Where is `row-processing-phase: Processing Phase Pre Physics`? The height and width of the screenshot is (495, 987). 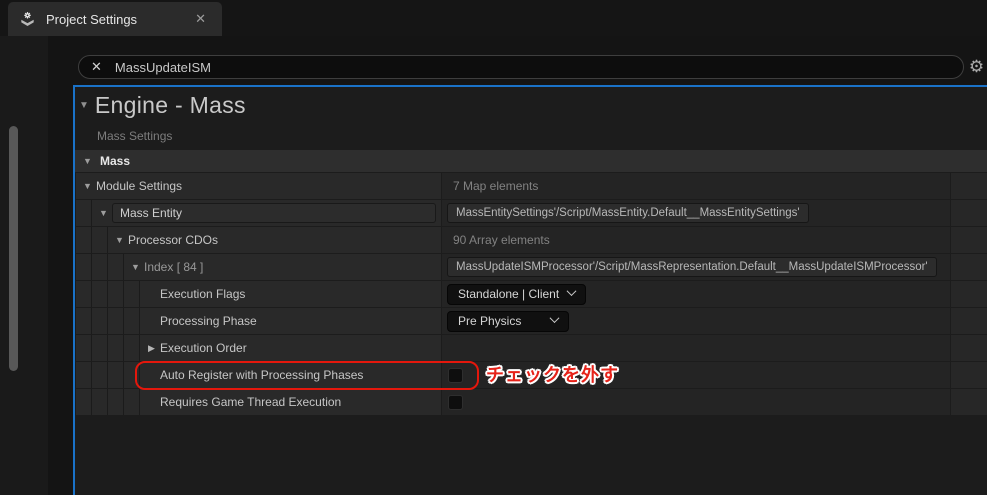
row-processing-phase: Processing Phase Pre Physics is located at coordinates (531, 321).